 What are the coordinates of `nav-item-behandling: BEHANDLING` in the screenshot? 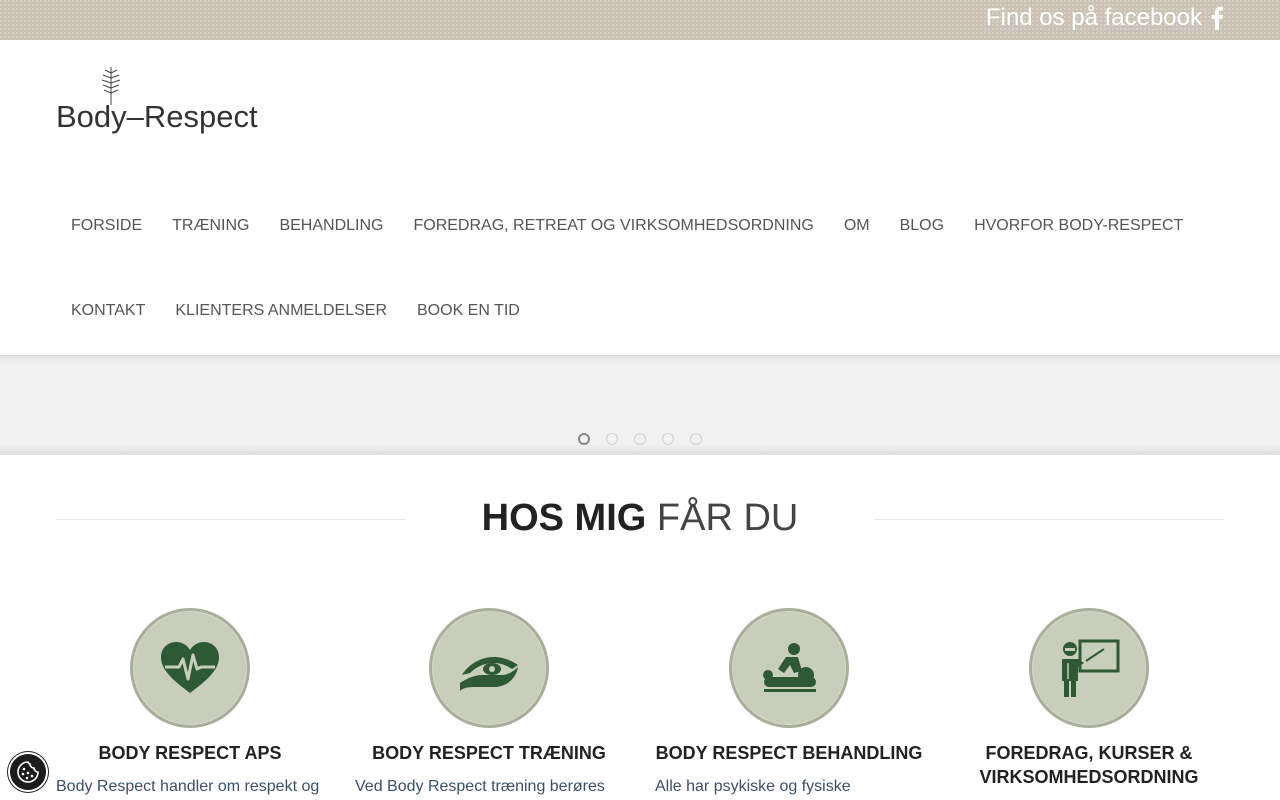 It's located at (331, 226).